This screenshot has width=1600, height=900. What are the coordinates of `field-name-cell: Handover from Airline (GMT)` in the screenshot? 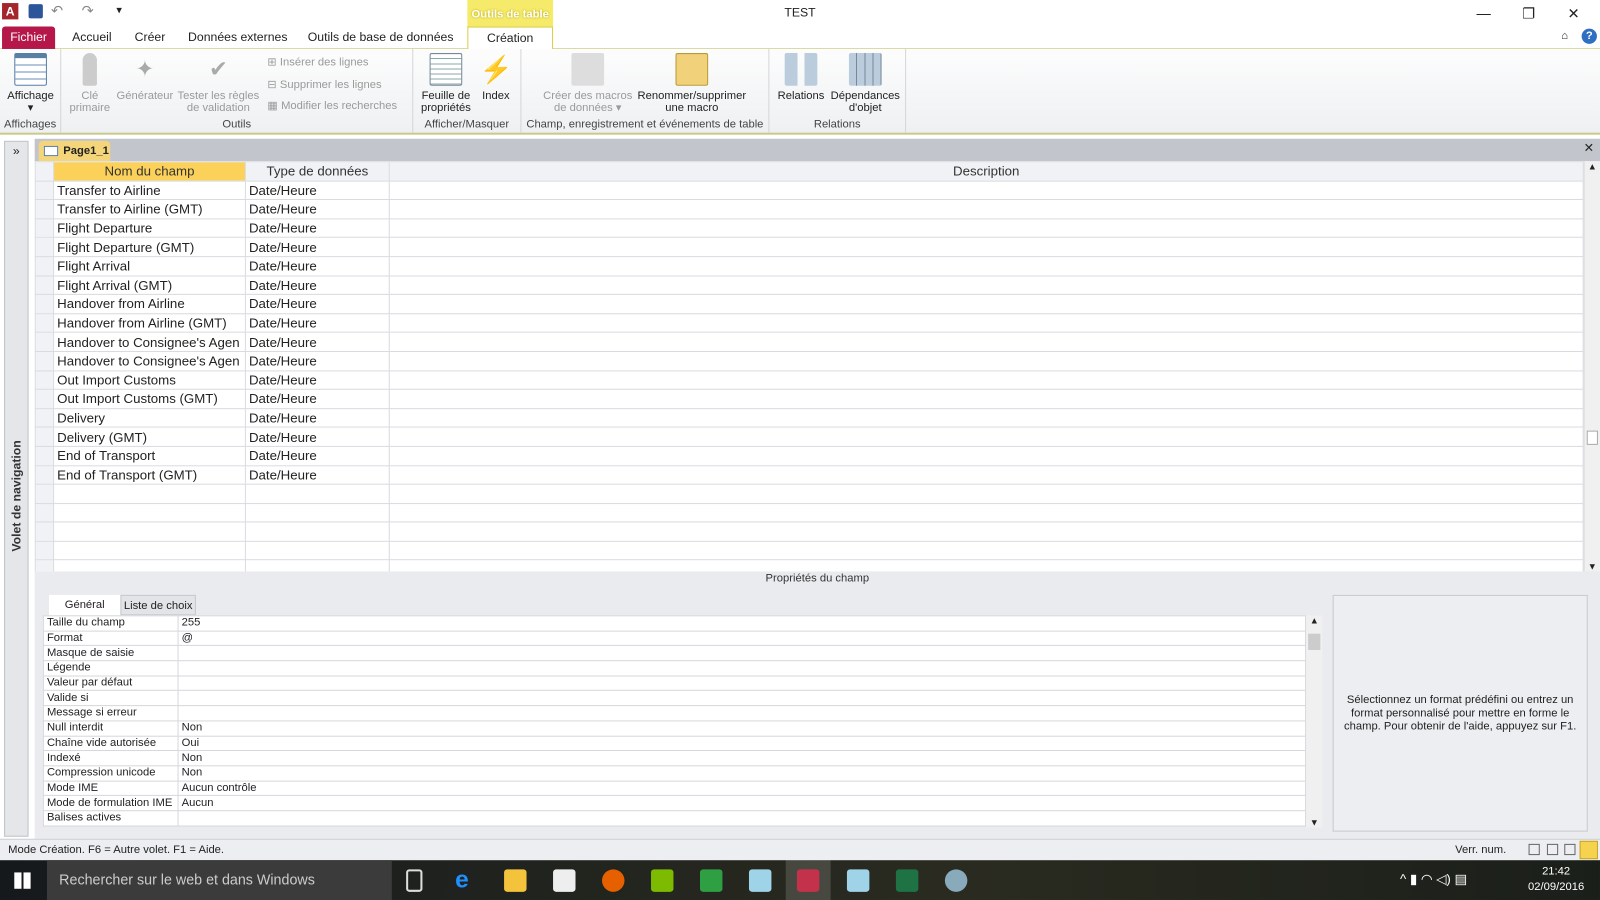 It's located at (149, 323).